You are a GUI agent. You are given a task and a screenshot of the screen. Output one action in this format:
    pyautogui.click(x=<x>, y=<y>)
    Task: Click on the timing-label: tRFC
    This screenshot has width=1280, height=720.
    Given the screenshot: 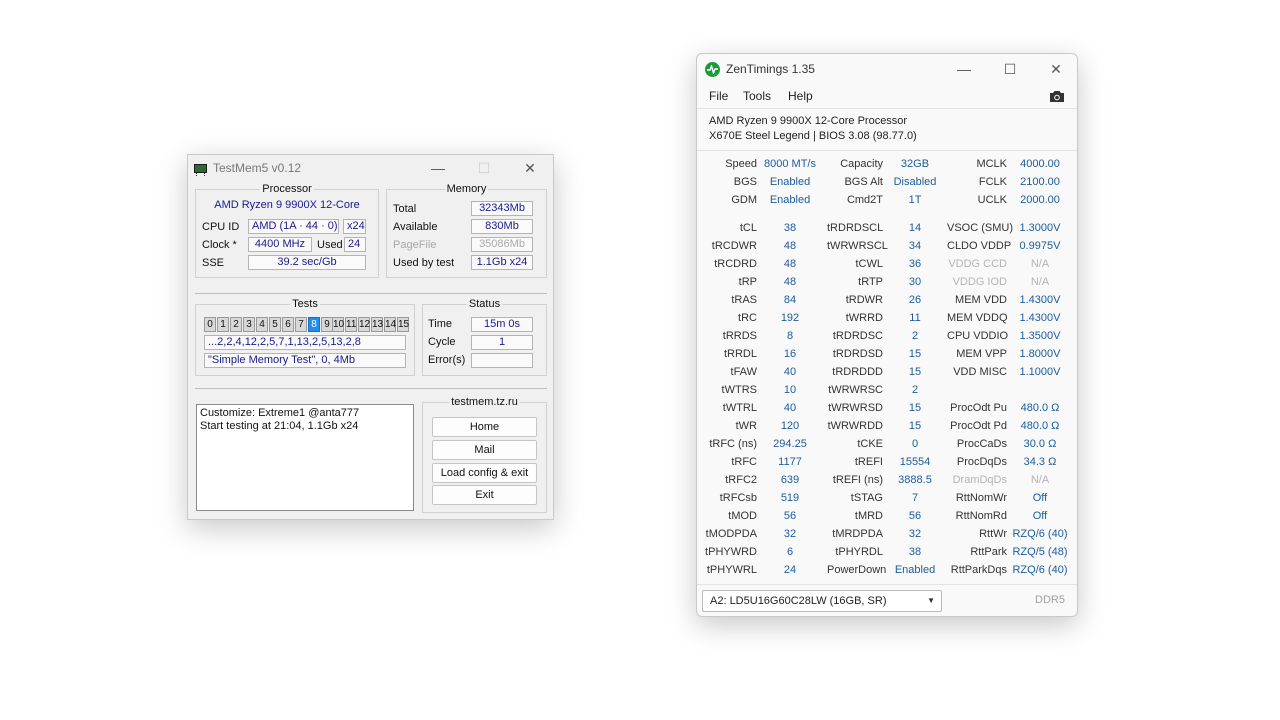 What is the action you would take?
    pyautogui.click(x=744, y=462)
    